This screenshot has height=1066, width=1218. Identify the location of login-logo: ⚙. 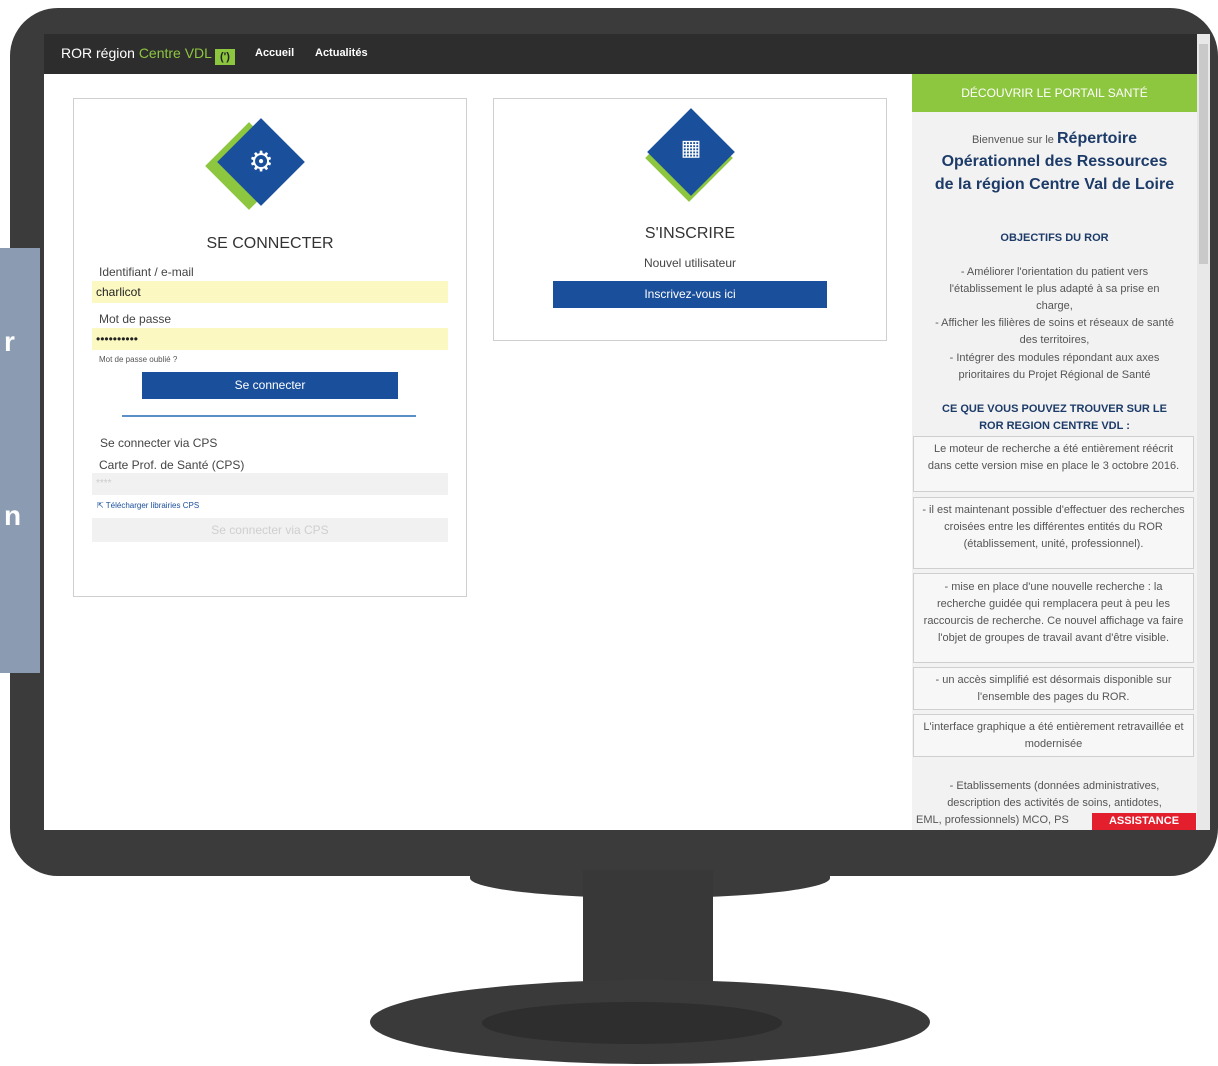
(255, 165).